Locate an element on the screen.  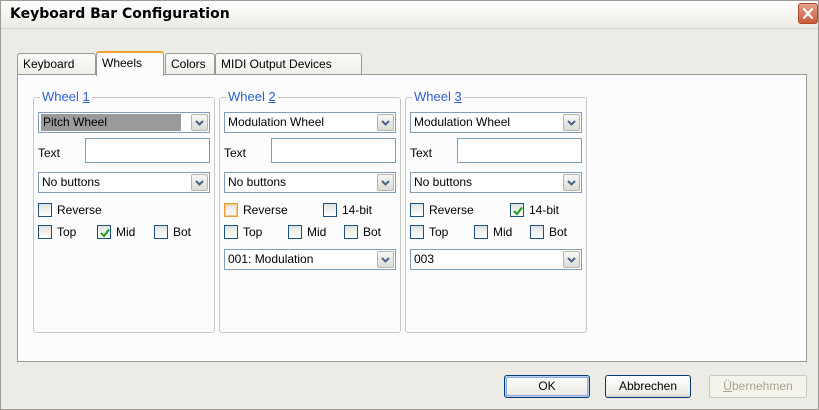
tab-keyboard-label: Keyboard is located at coordinates (49, 64).